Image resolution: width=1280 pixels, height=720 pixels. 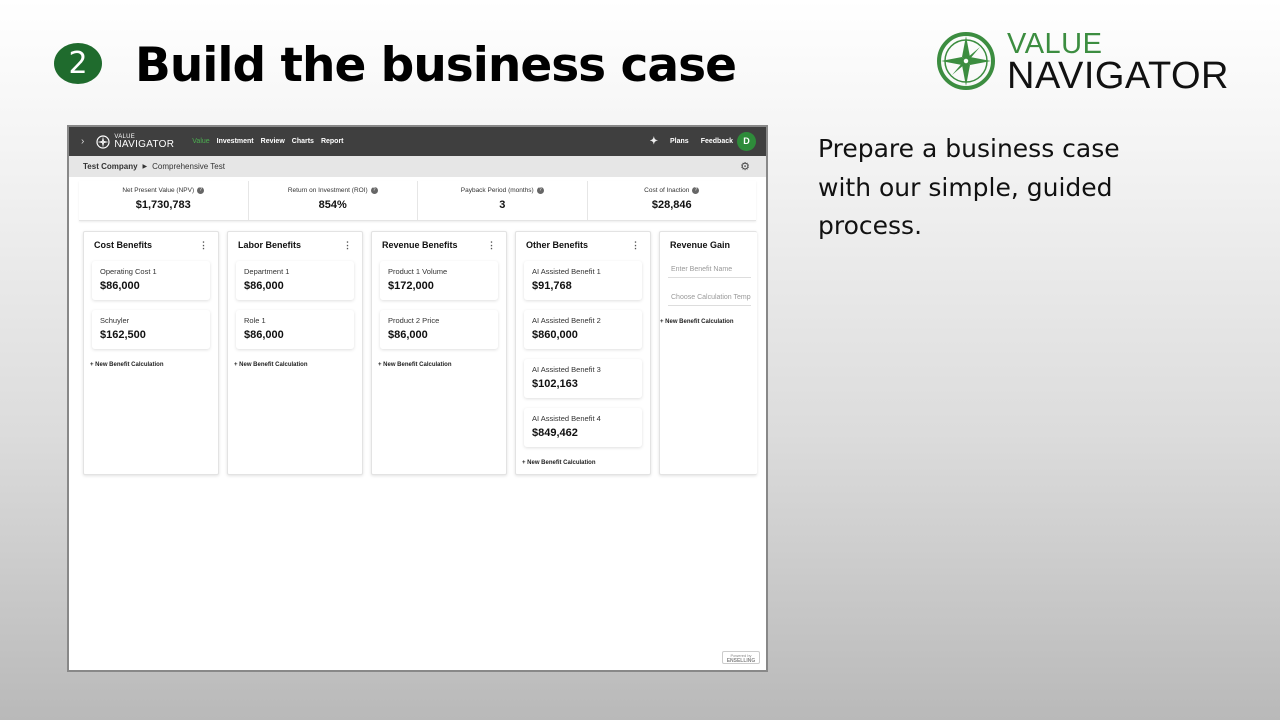 I want to click on breadcrumb-project: Comprehensive Test, so click(x=188, y=166).